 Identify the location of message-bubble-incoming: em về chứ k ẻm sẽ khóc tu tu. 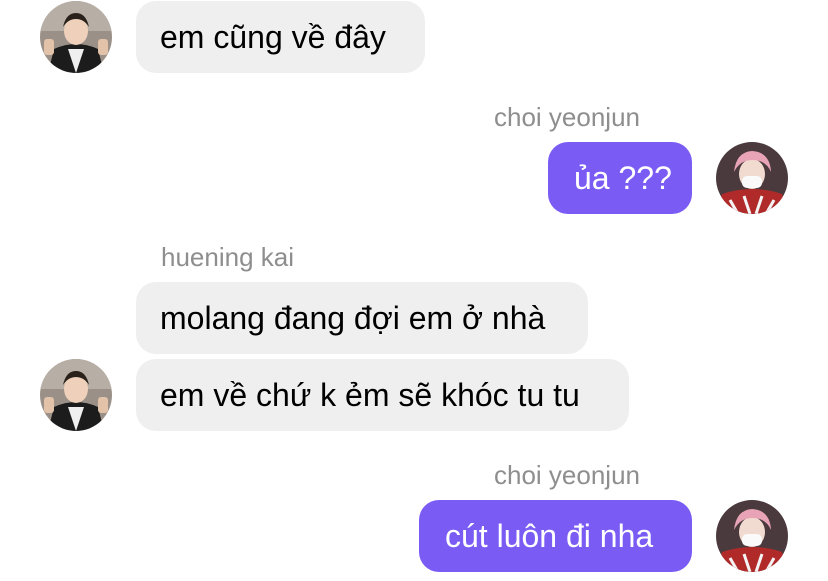
(382, 395).